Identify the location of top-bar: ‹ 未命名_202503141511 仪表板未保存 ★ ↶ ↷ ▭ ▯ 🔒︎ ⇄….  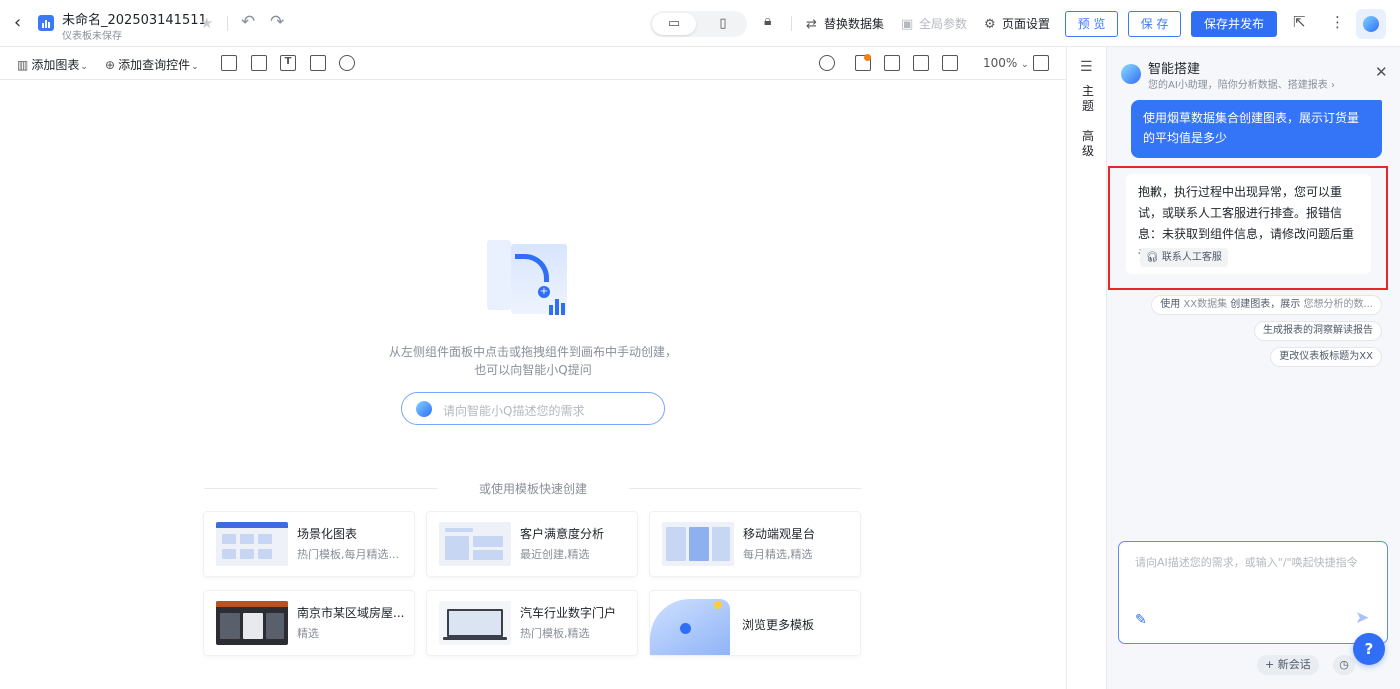
(700, 23).